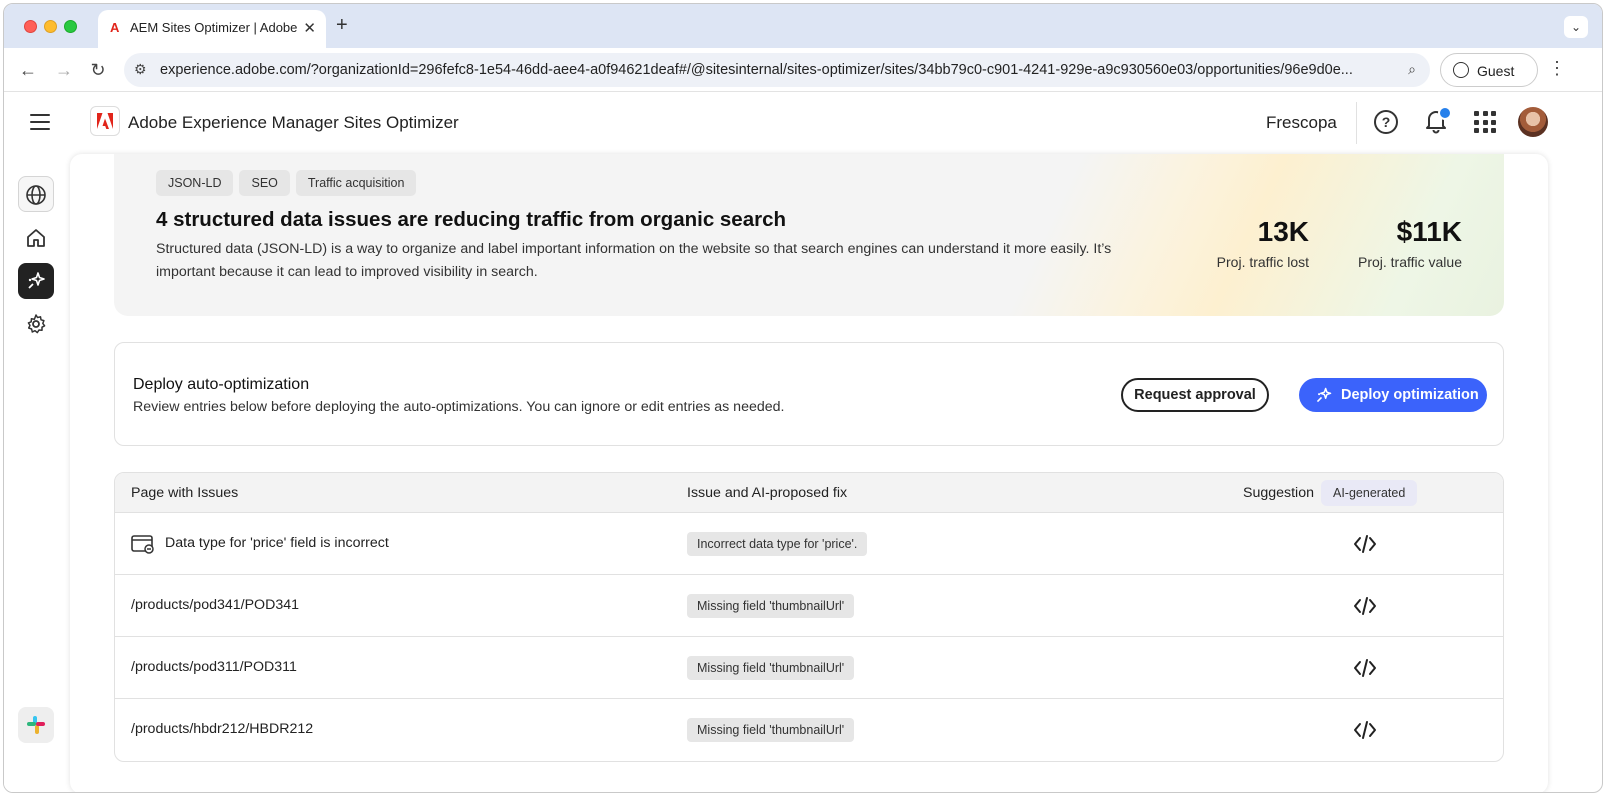 The height and width of the screenshot is (797, 1608). What do you see at coordinates (36, 194) in the screenshot?
I see `globe-icon` at bounding box center [36, 194].